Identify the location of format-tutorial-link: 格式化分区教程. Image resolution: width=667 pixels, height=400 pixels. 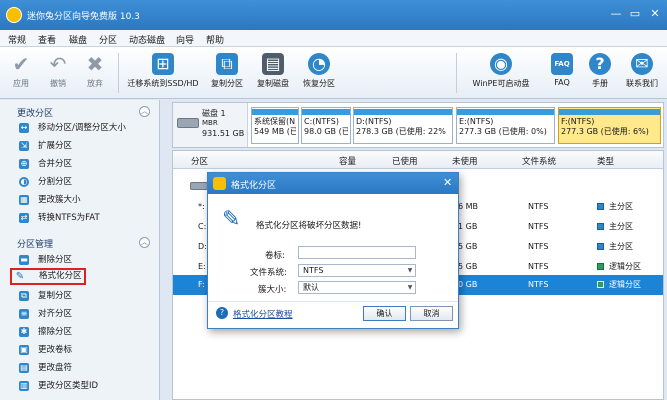
(263, 314).